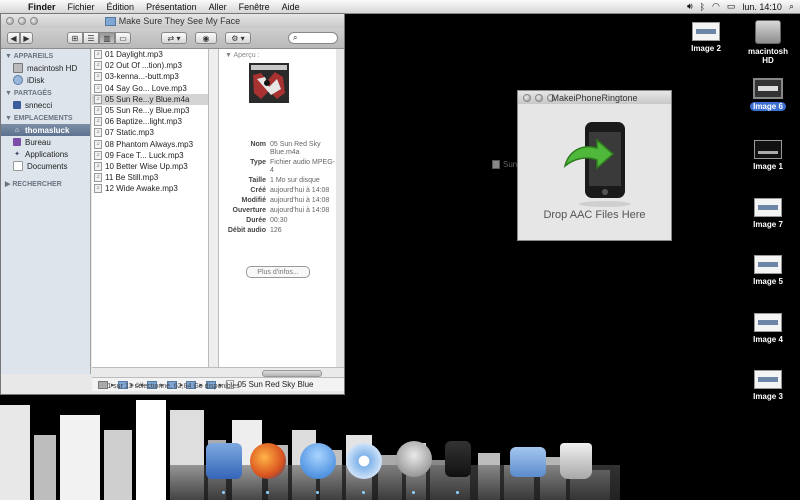 Image resolution: width=800 pixels, height=500 pixels. I want to click on horizontal-scroll-thumb, so click(292, 373).